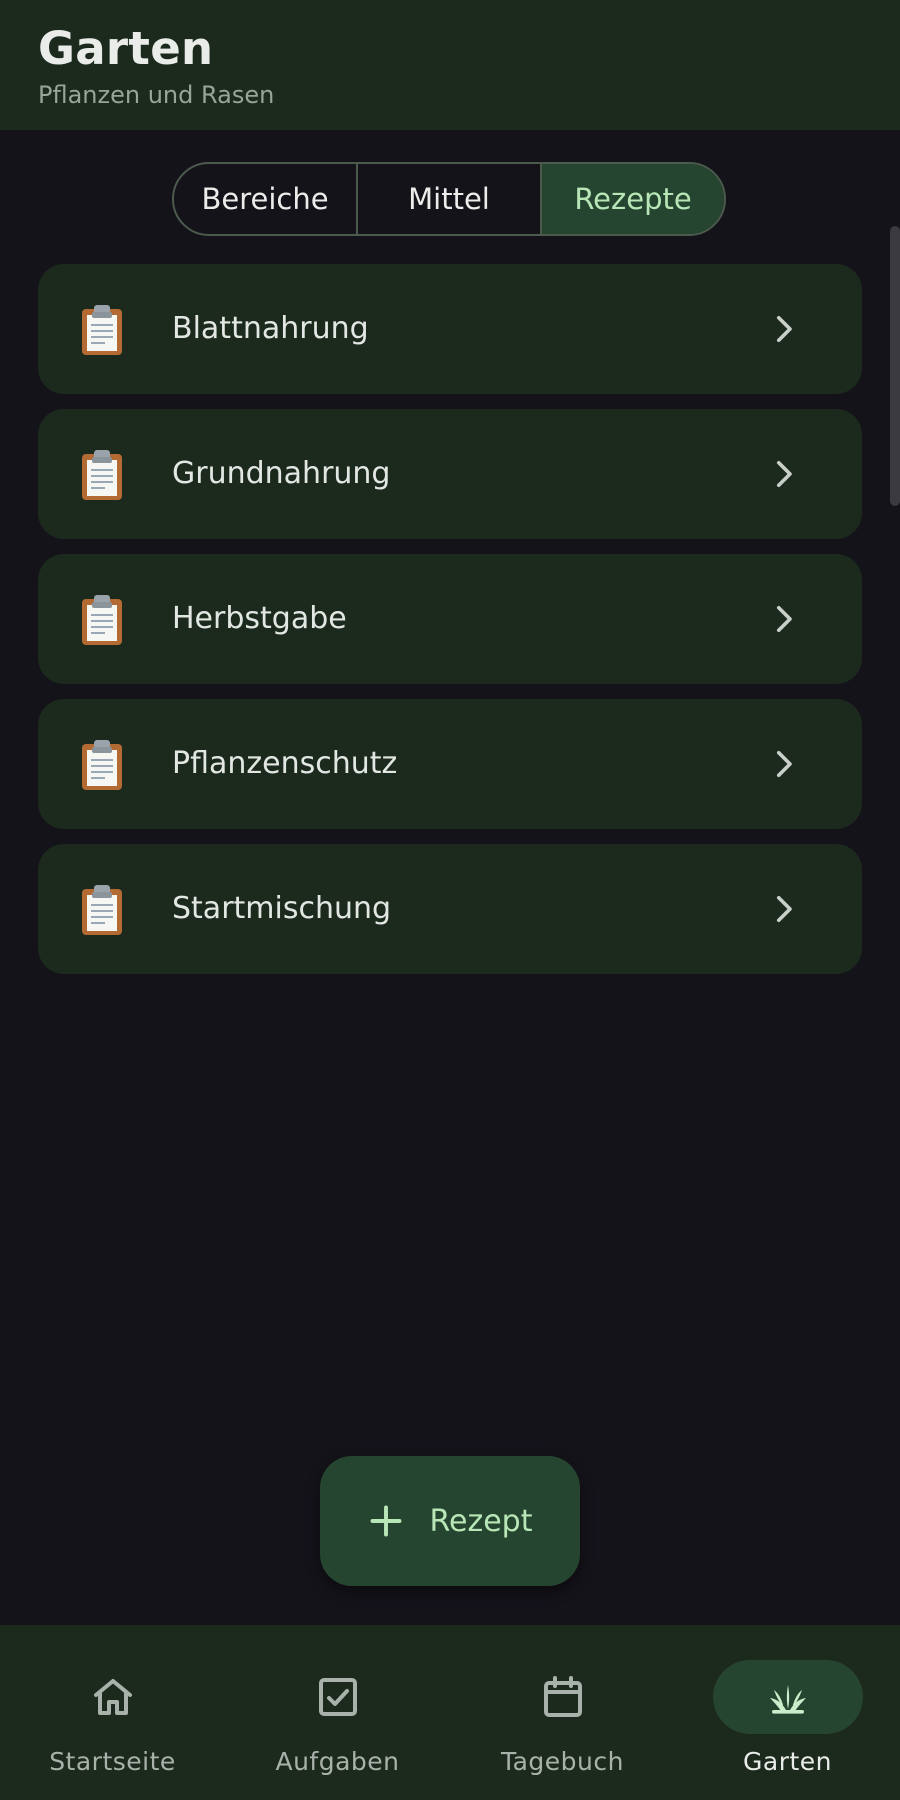  Describe the element at coordinates (259, 618) in the screenshot. I see `recipe-item-label: Herbstgabe` at that location.